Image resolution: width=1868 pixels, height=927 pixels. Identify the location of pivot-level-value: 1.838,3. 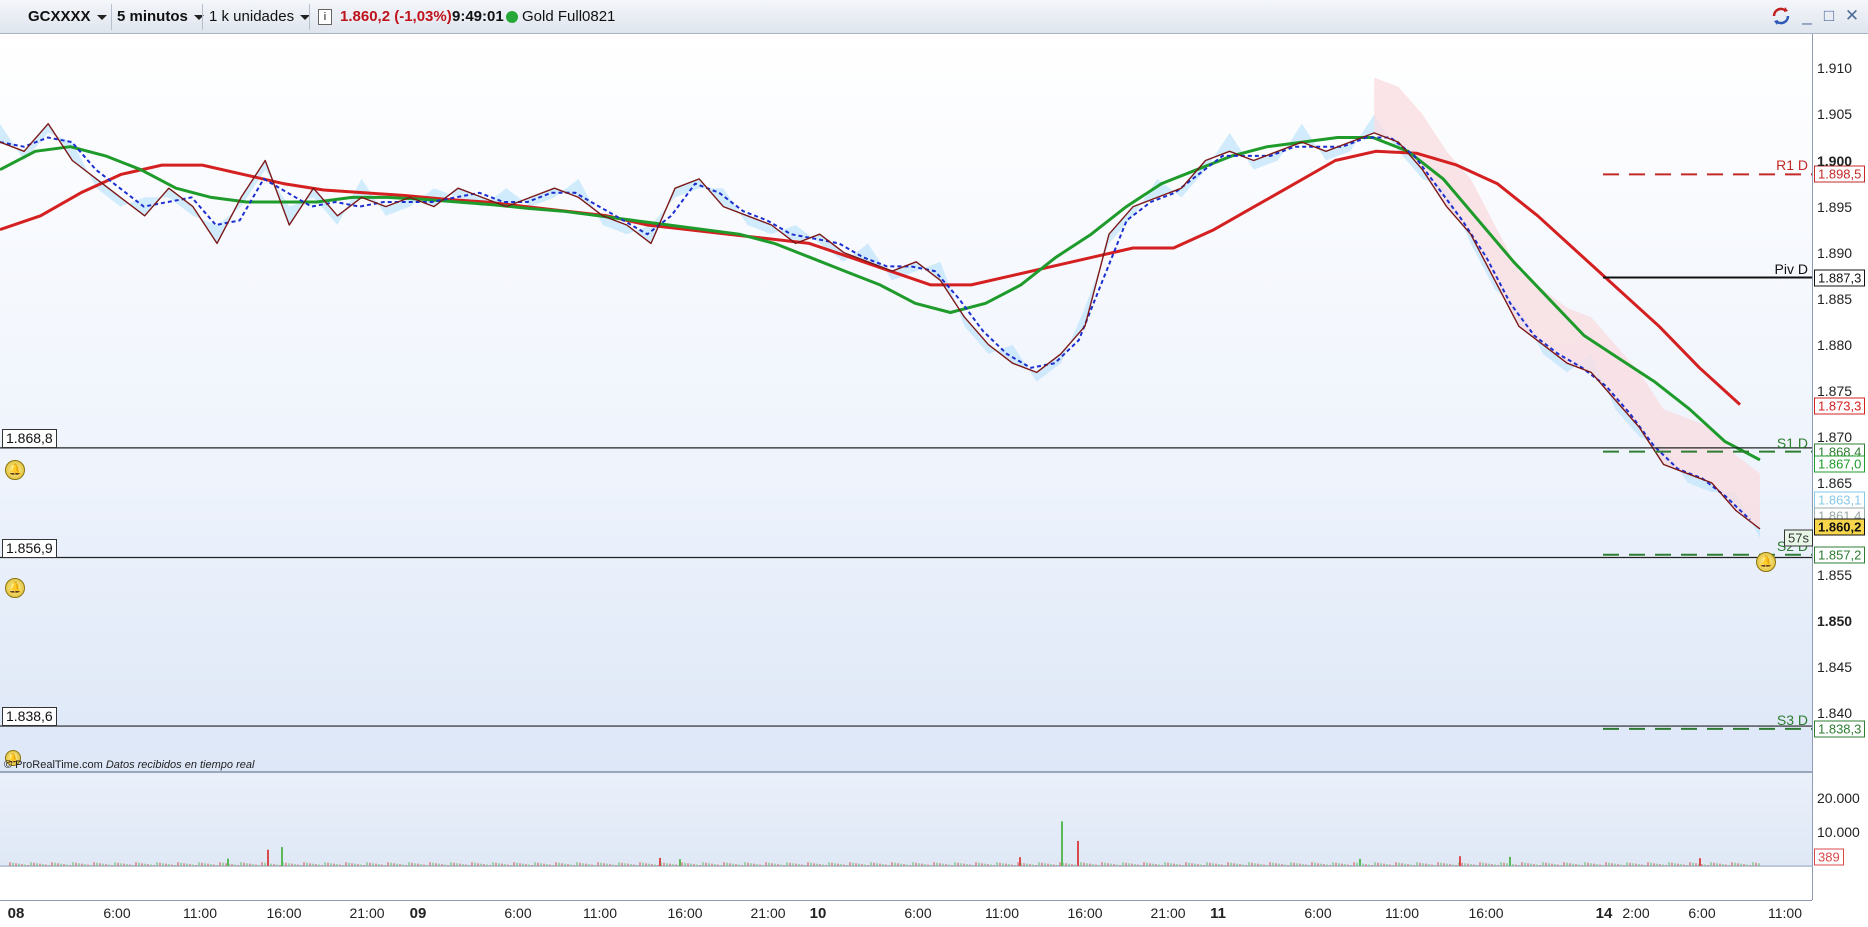
(1840, 729).